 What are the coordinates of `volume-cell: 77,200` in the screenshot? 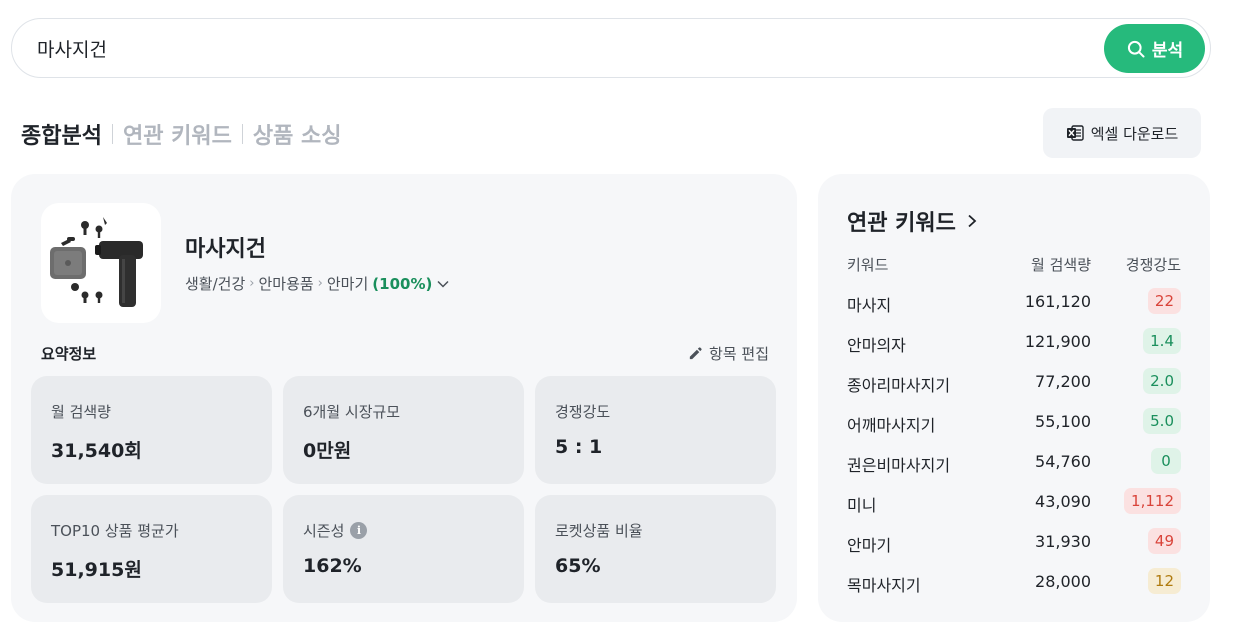 It's located at (1063, 381).